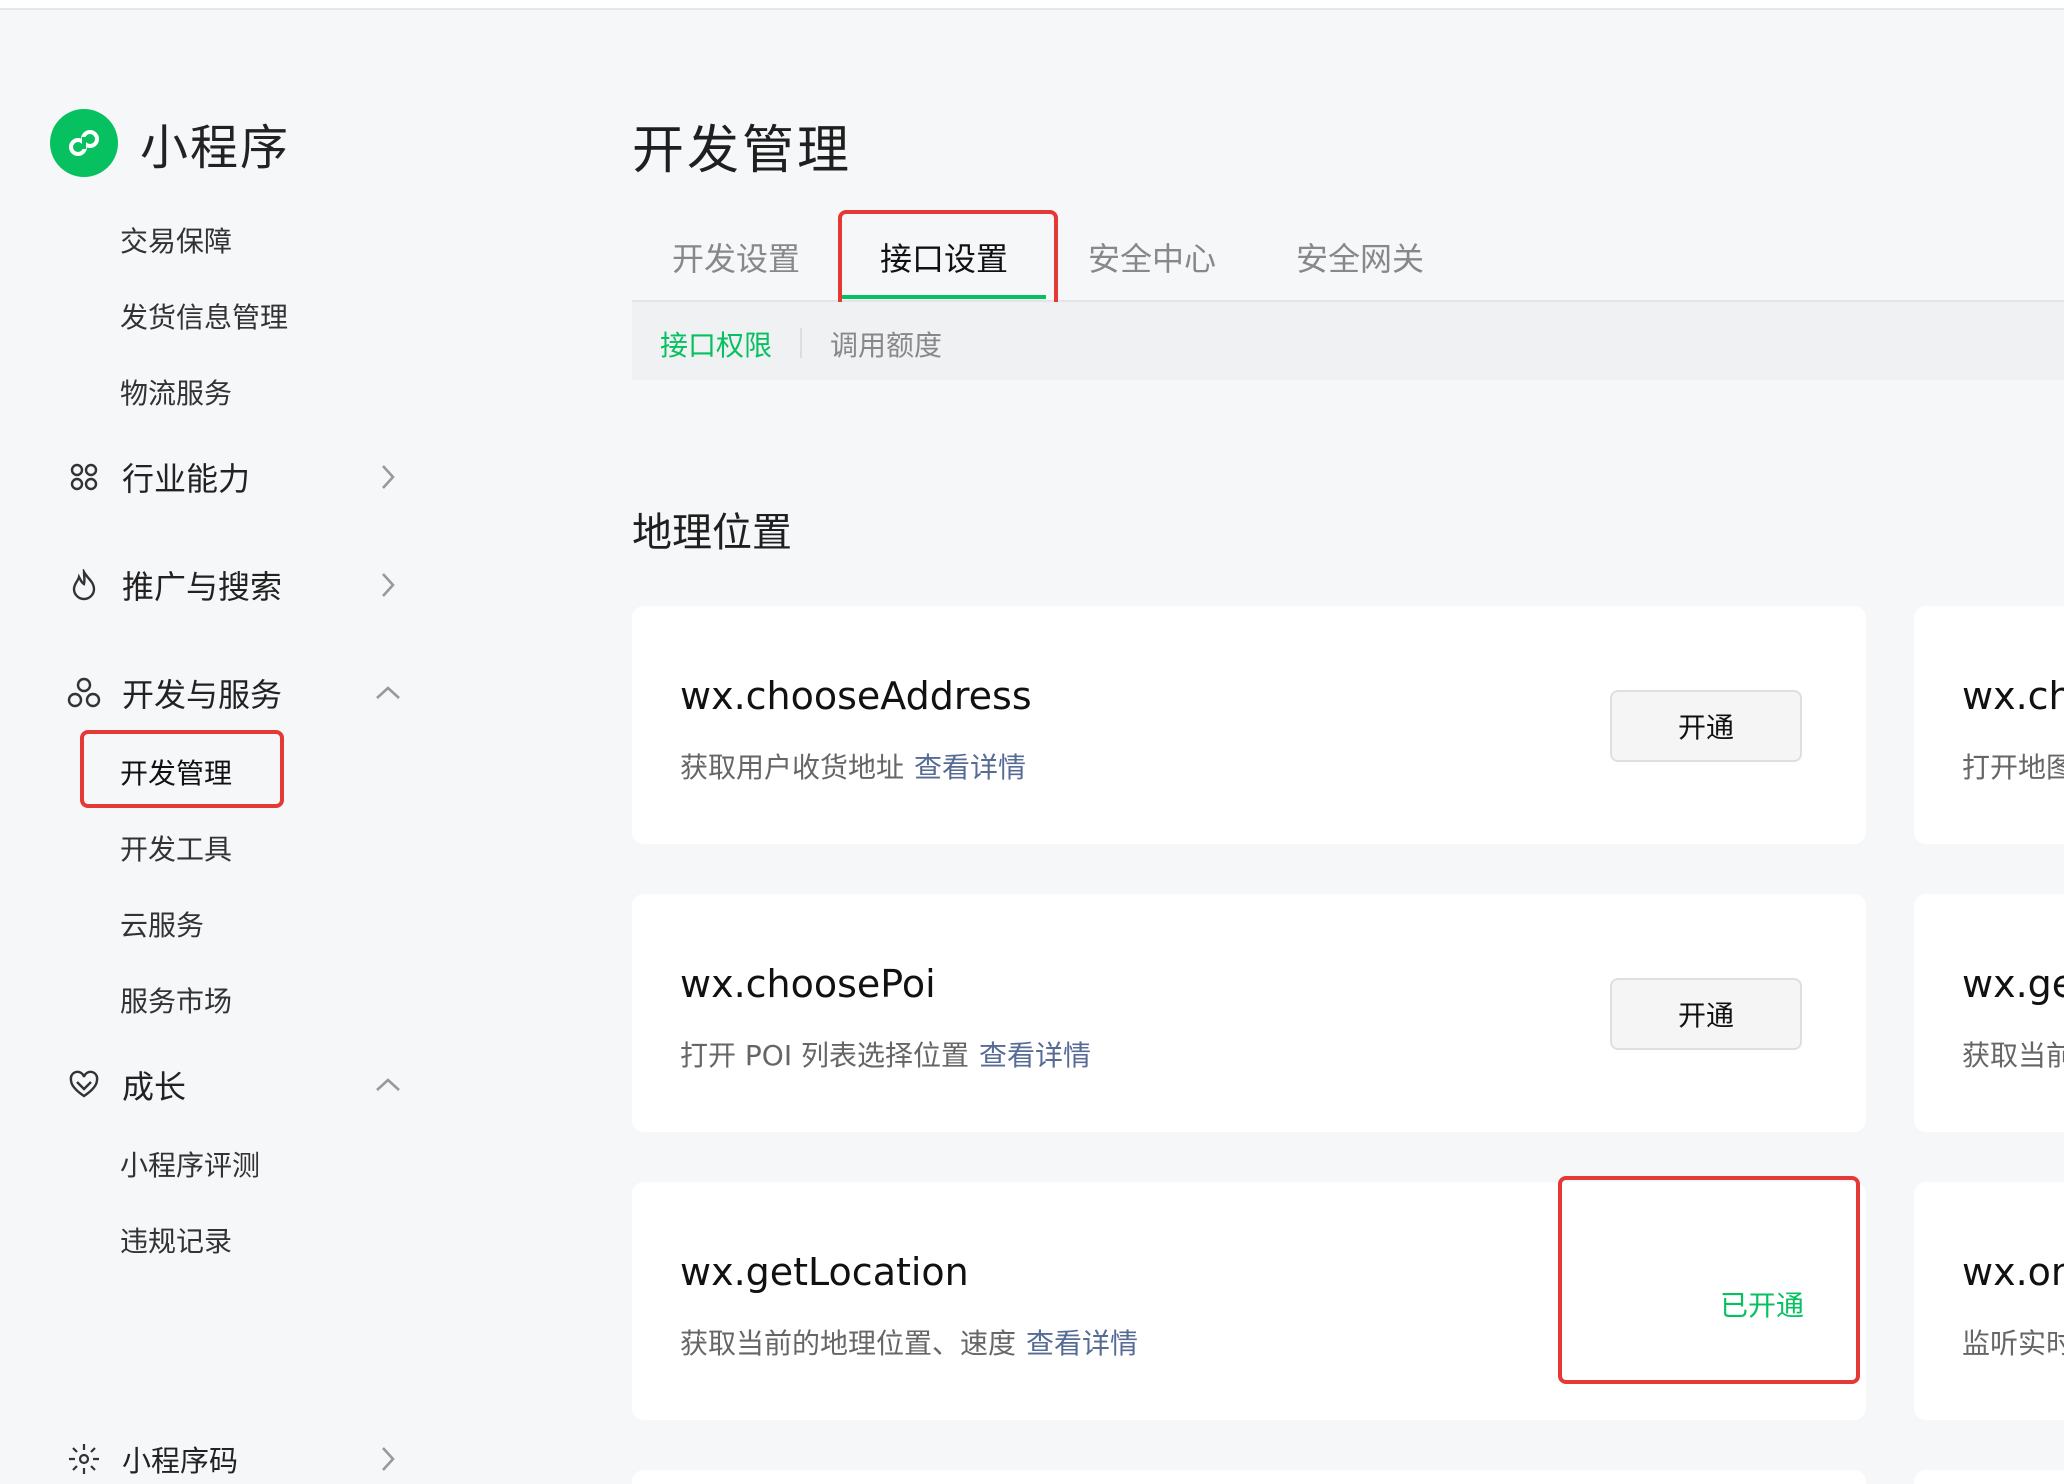  I want to click on api-description: 获取当前的地理位置、速度 查看详情, so click(909, 1342).